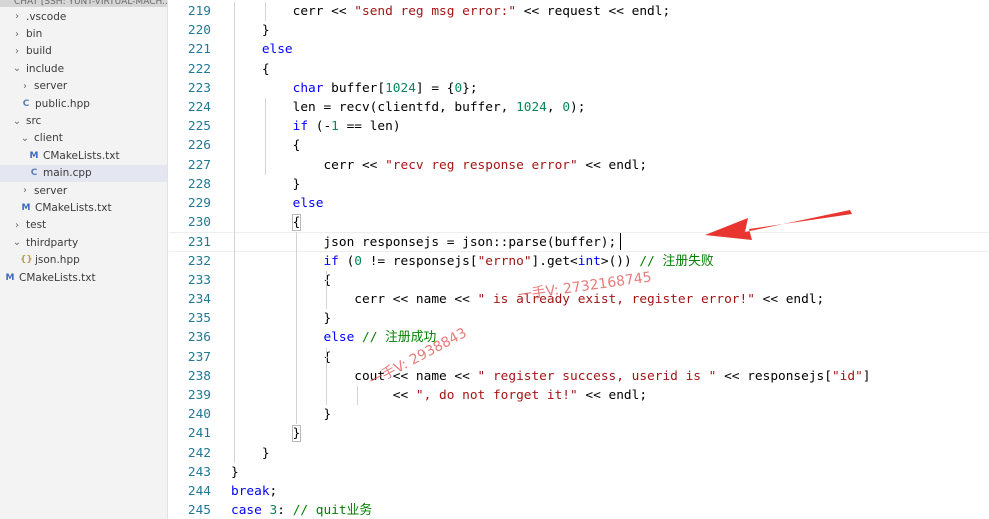 The height and width of the screenshot is (519, 989). I want to click on tree-folder: ⌄ thirdparty, so click(83, 242).